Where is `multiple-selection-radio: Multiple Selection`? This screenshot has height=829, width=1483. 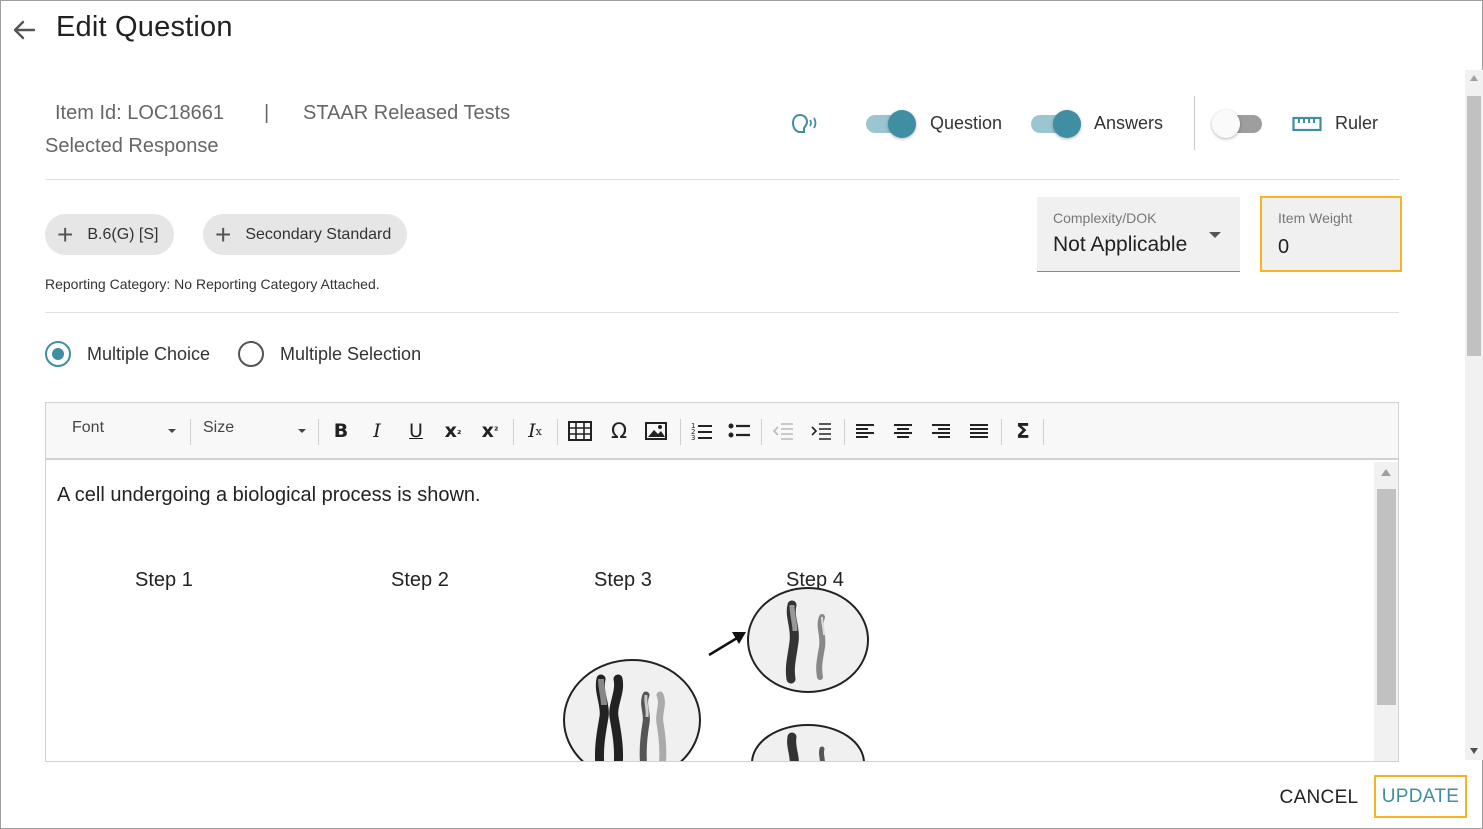 multiple-selection-radio: Multiple Selection is located at coordinates (329, 354).